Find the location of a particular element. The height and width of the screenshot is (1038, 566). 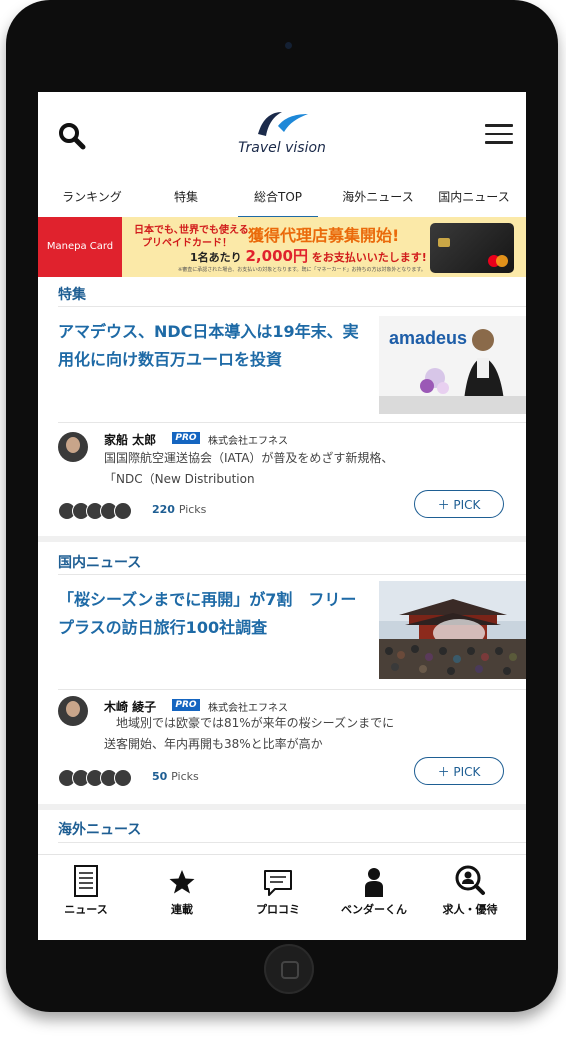

pick-count-number: 50 is located at coordinates (160, 776).